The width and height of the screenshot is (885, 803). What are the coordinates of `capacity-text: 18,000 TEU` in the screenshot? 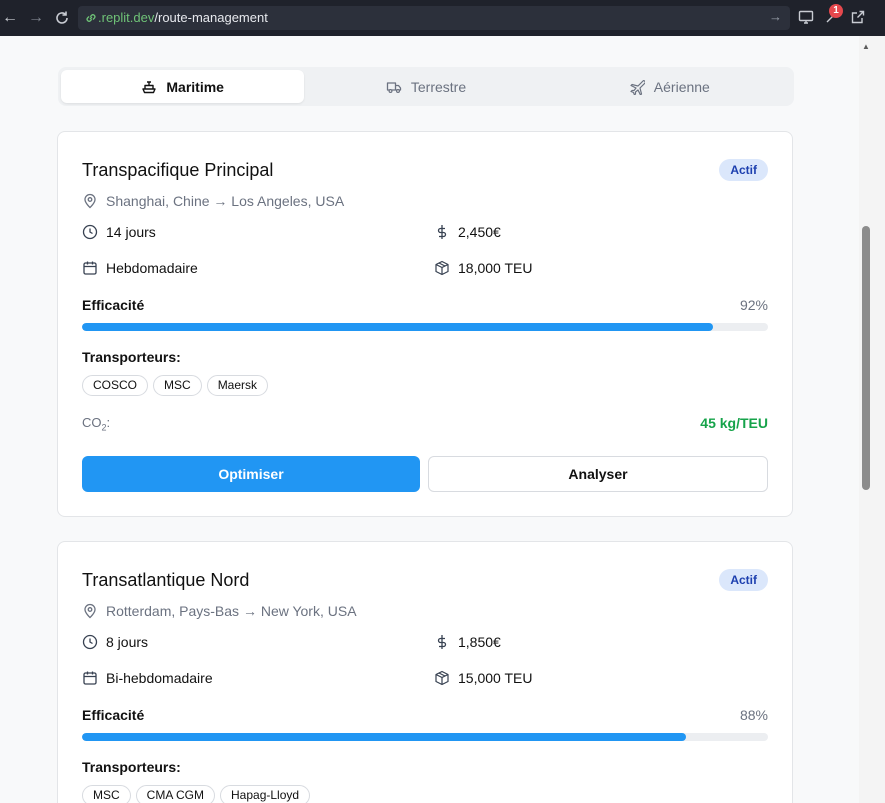 It's located at (495, 268).